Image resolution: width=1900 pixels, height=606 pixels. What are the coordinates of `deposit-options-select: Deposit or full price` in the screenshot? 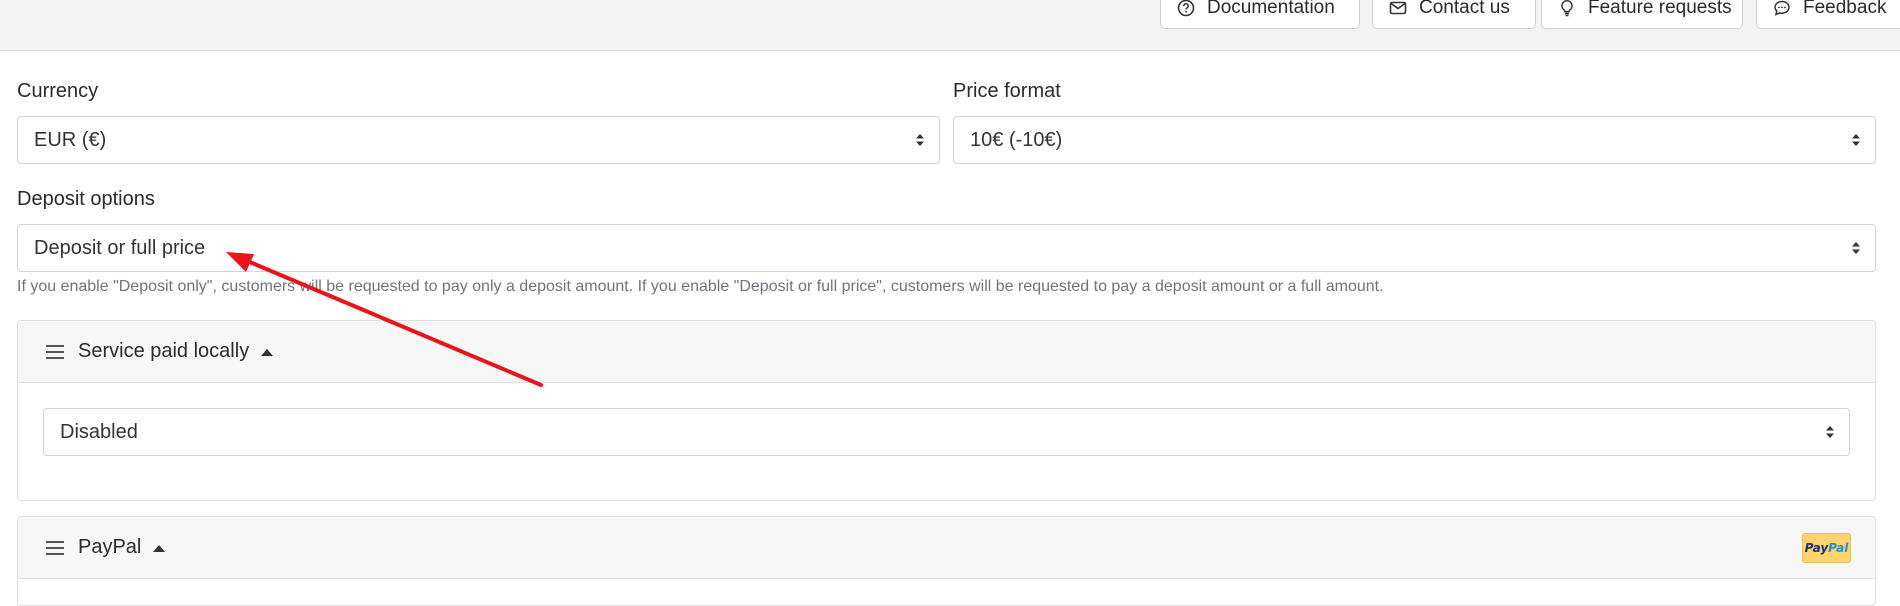 It's located at (946, 248).